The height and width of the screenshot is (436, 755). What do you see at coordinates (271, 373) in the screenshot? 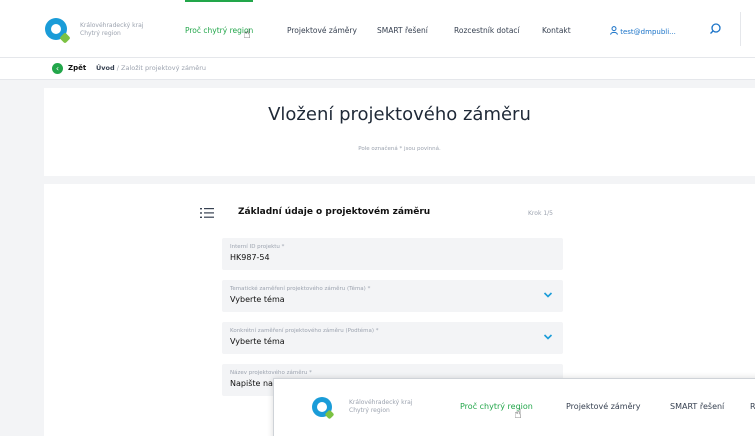
I see `field-label: Název projektového záměru *` at bounding box center [271, 373].